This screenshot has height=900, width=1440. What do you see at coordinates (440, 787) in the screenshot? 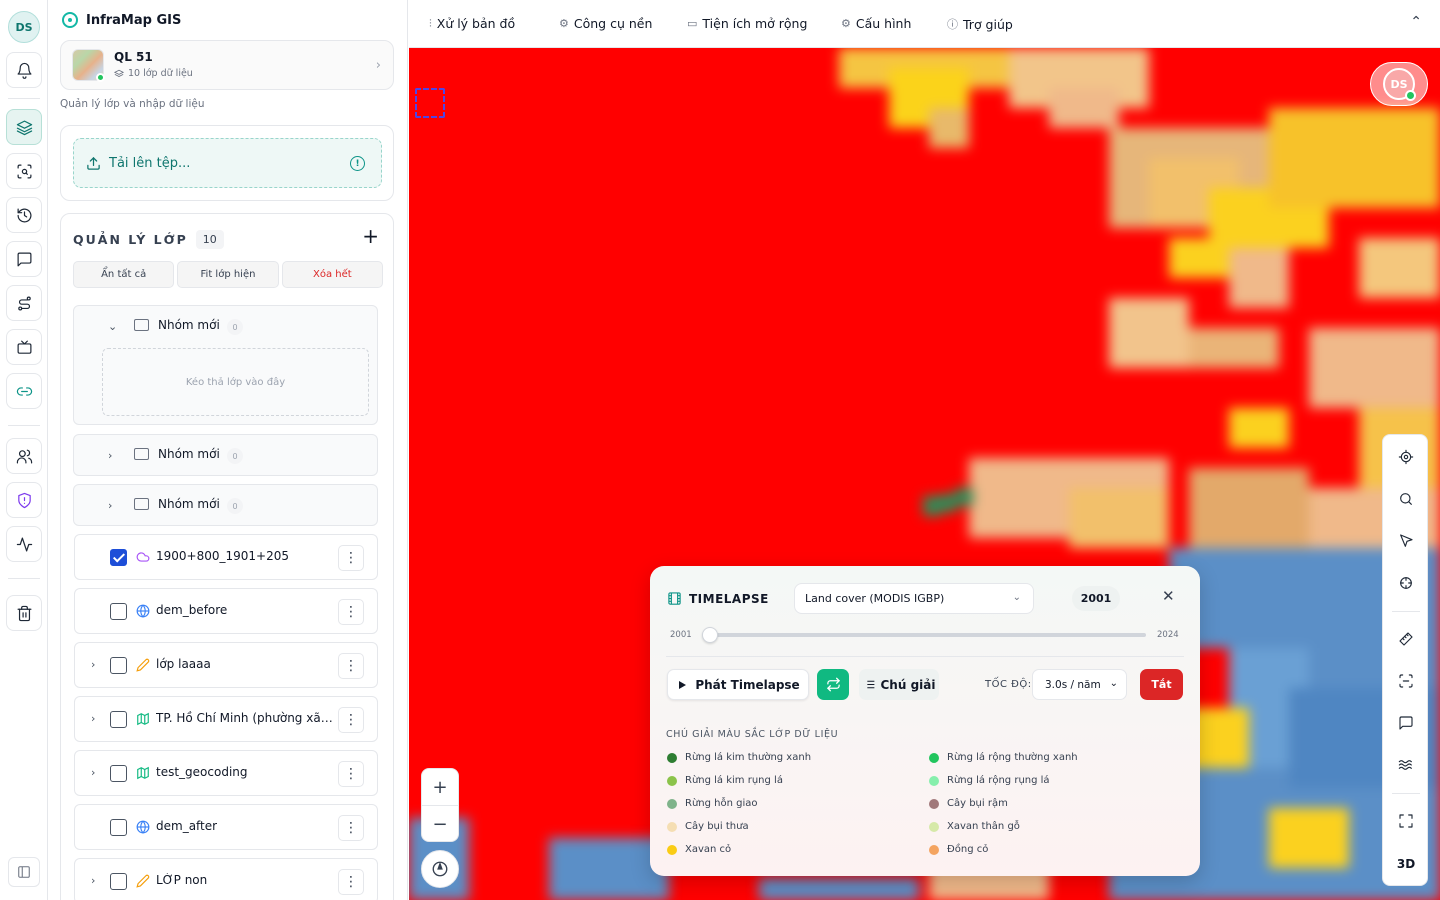
I see `zoom-in-button: +` at bounding box center [440, 787].